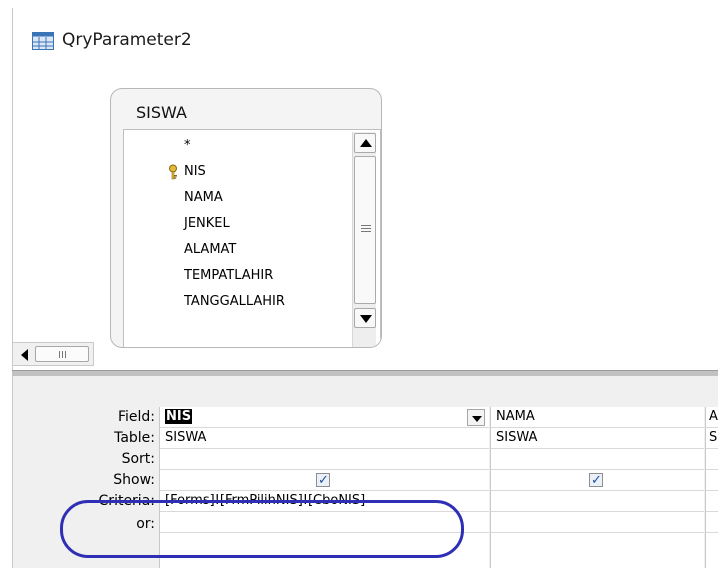  I want to click on field-item-tempatlahir: TEMPATLAHIR, so click(228, 275).